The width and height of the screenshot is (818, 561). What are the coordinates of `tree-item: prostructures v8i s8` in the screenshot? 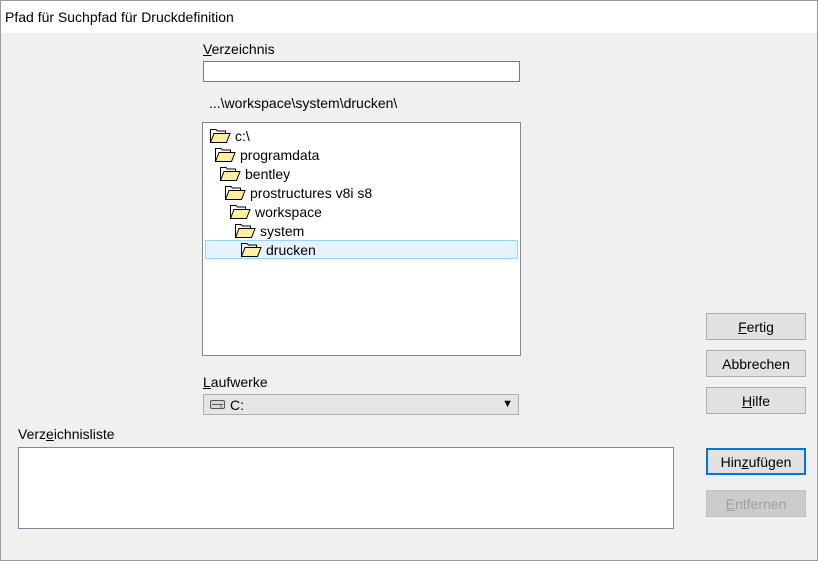 It's located at (298, 192).